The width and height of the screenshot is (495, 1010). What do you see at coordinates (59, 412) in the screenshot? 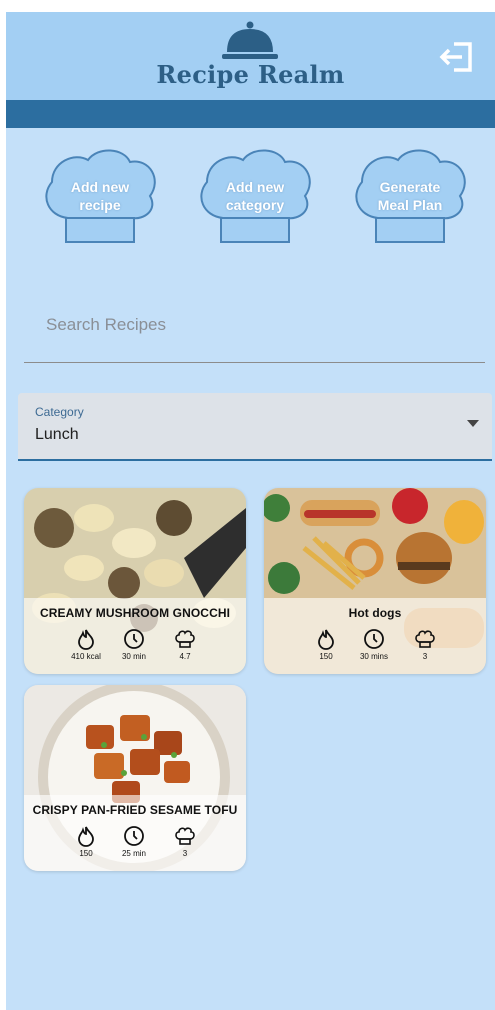
I see `category-select-label: Category` at bounding box center [59, 412].